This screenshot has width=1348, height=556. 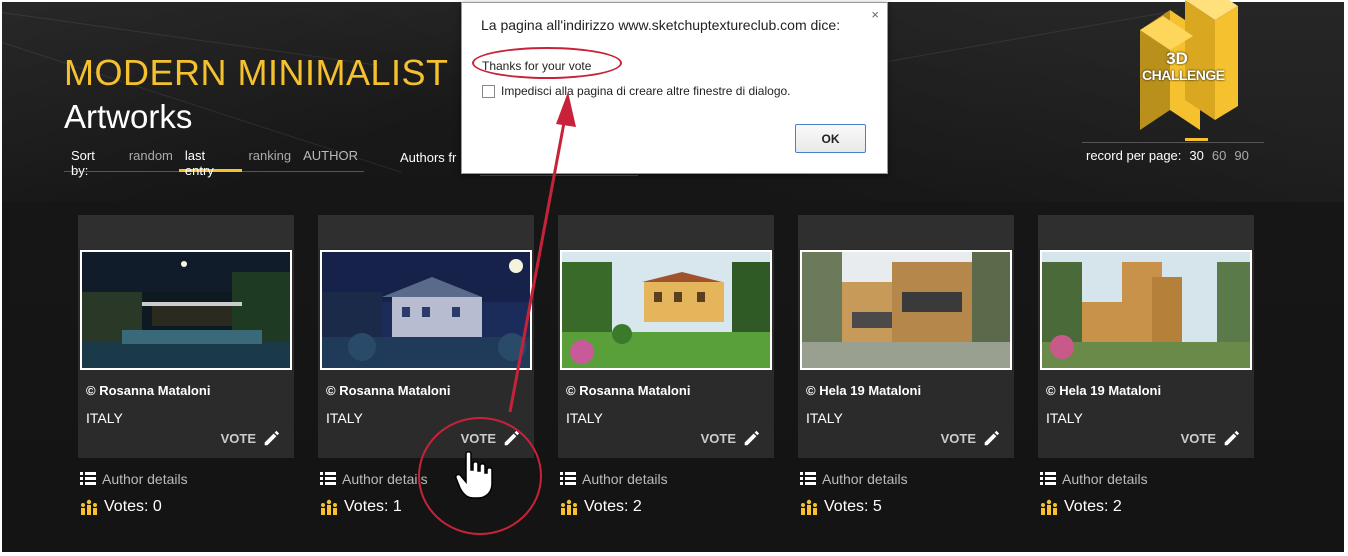 What do you see at coordinates (428, 157) in the screenshot?
I see `authors-filter-label: Authors fr` at bounding box center [428, 157].